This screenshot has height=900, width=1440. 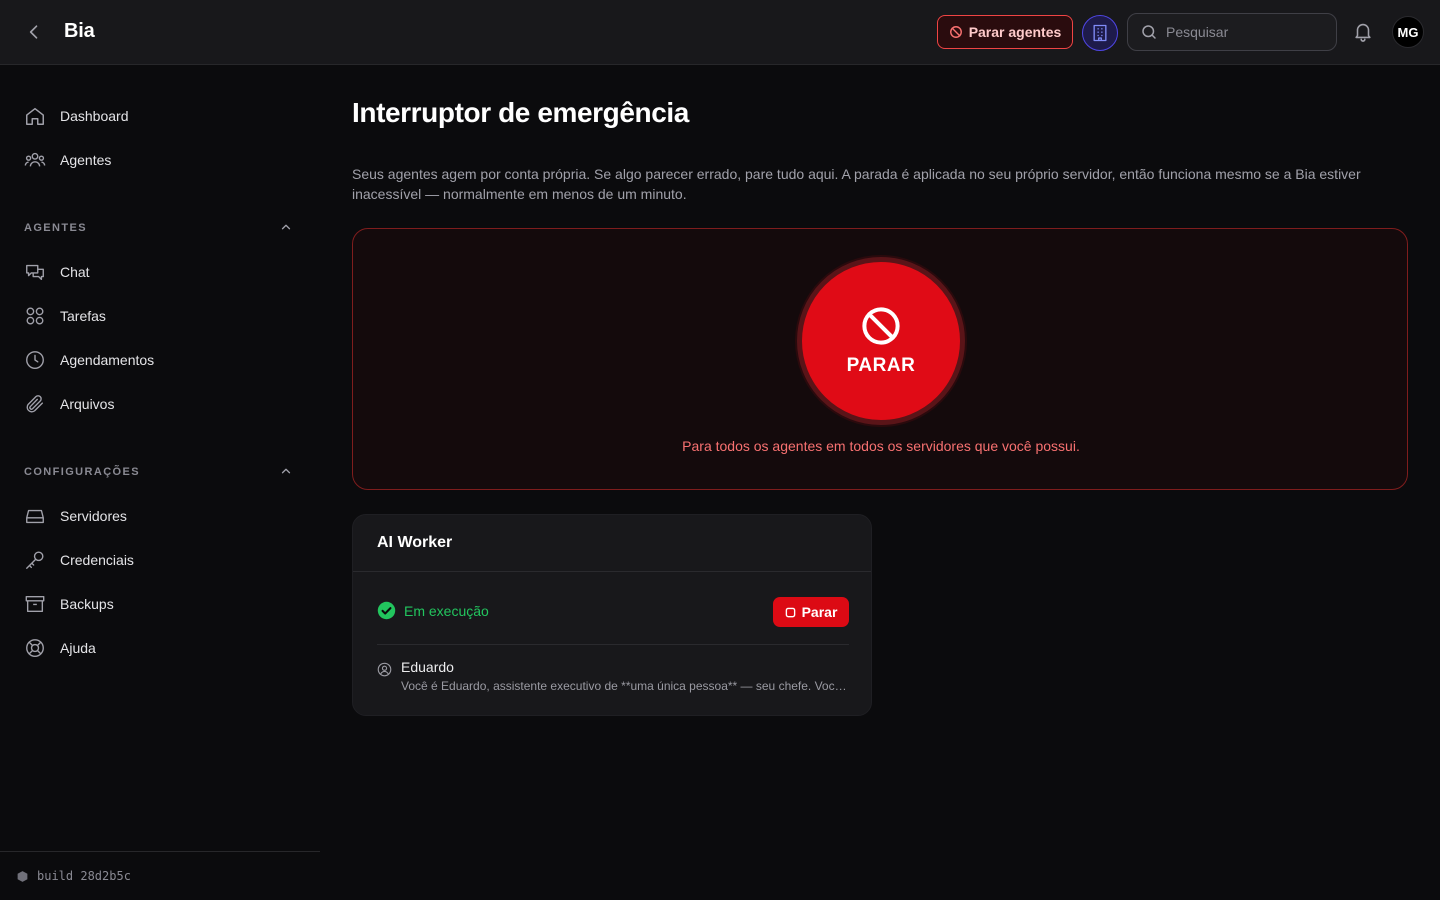 What do you see at coordinates (35, 116) in the screenshot?
I see `home-icon` at bounding box center [35, 116].